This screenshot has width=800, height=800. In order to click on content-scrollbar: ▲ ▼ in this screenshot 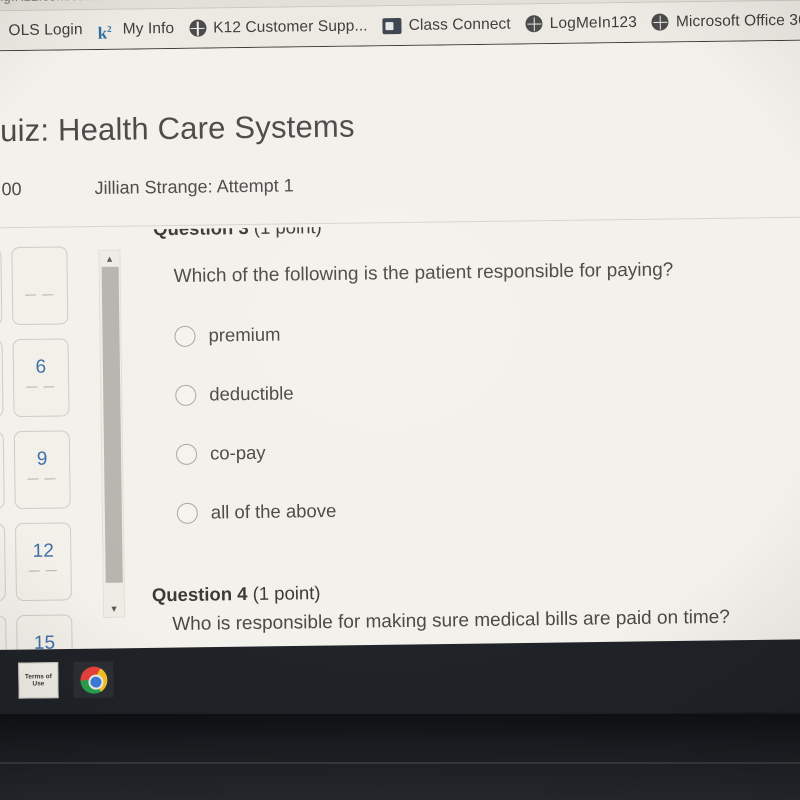, I will do `click(112, 433)`.